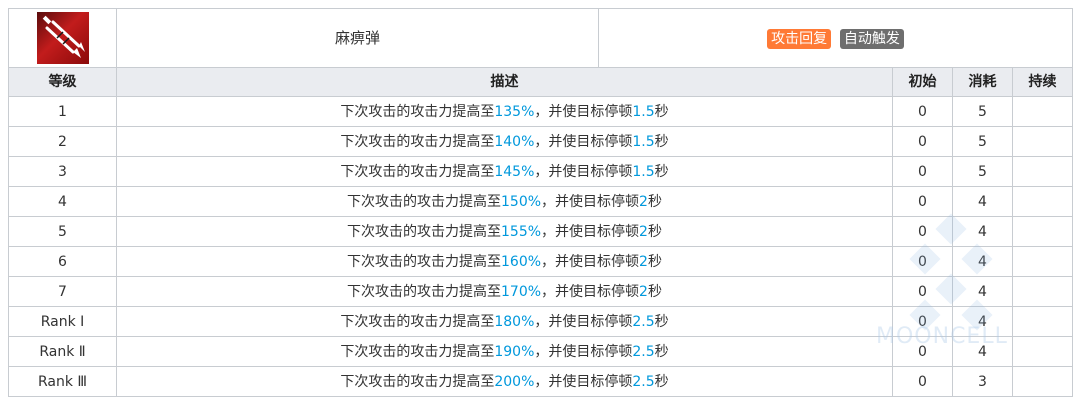 The height and width of the screenshot is (408, 1080). What do you see at coordinates (504, 321) in the screenshot?
I see `description-cell: 下次攻击的攻击力提高至180%，并使目标停顿2.5秒` at bounding box center [504, 321].